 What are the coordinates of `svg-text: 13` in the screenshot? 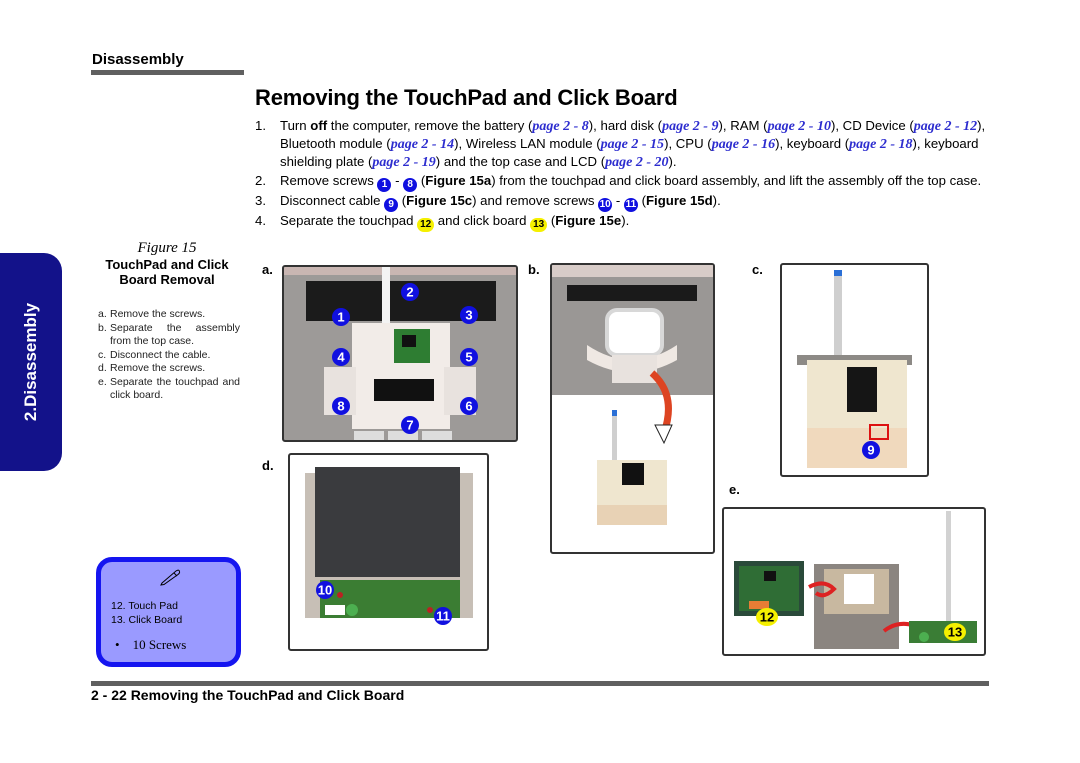 It's located at (955, 632).